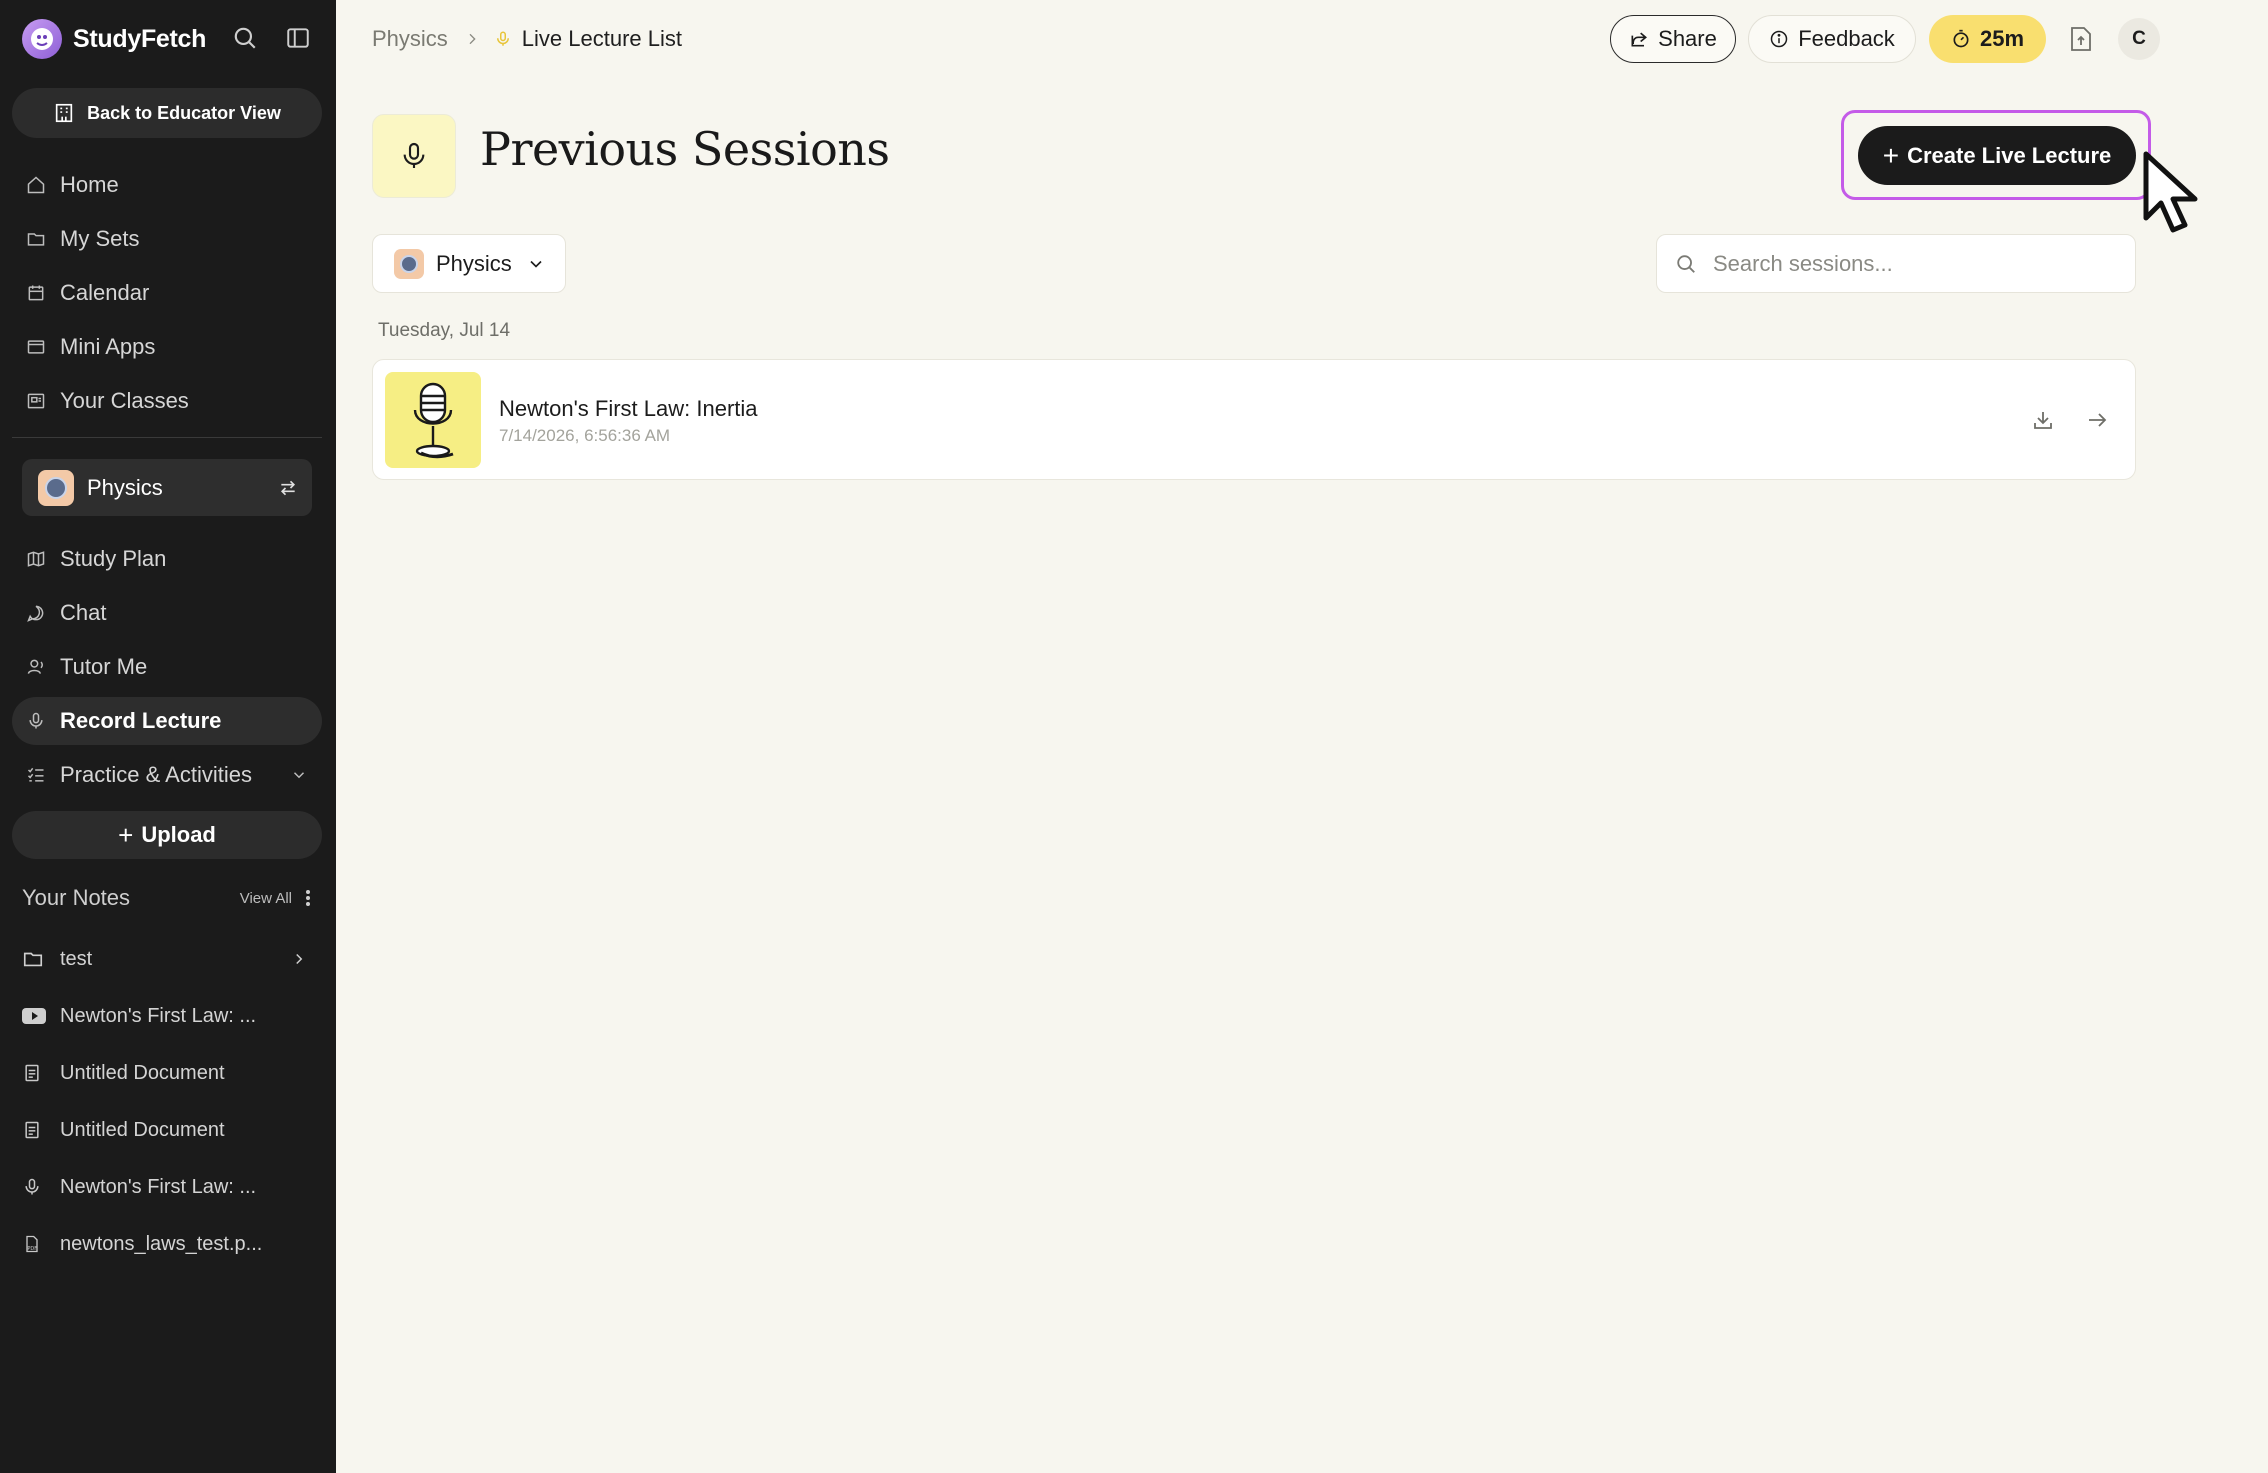  Describe the element at coordinates (2097, 420) in the screenshot. I see `arrow-right-icon` at that location.